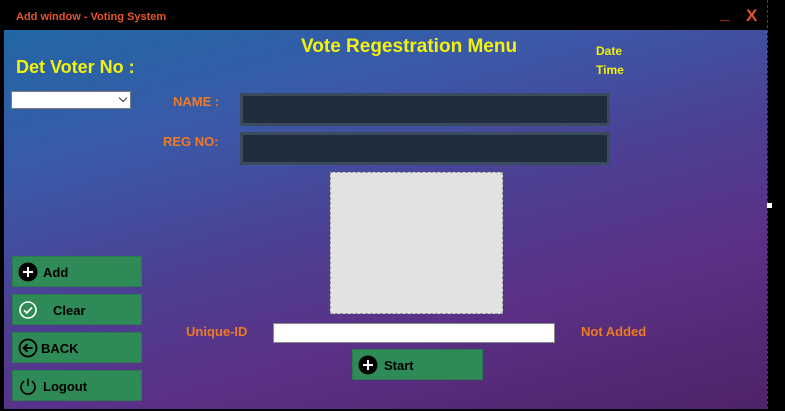 This screenshot has height=411, width=785. I want to click on unique-id-label: Unique-ID, so click(217, 331).